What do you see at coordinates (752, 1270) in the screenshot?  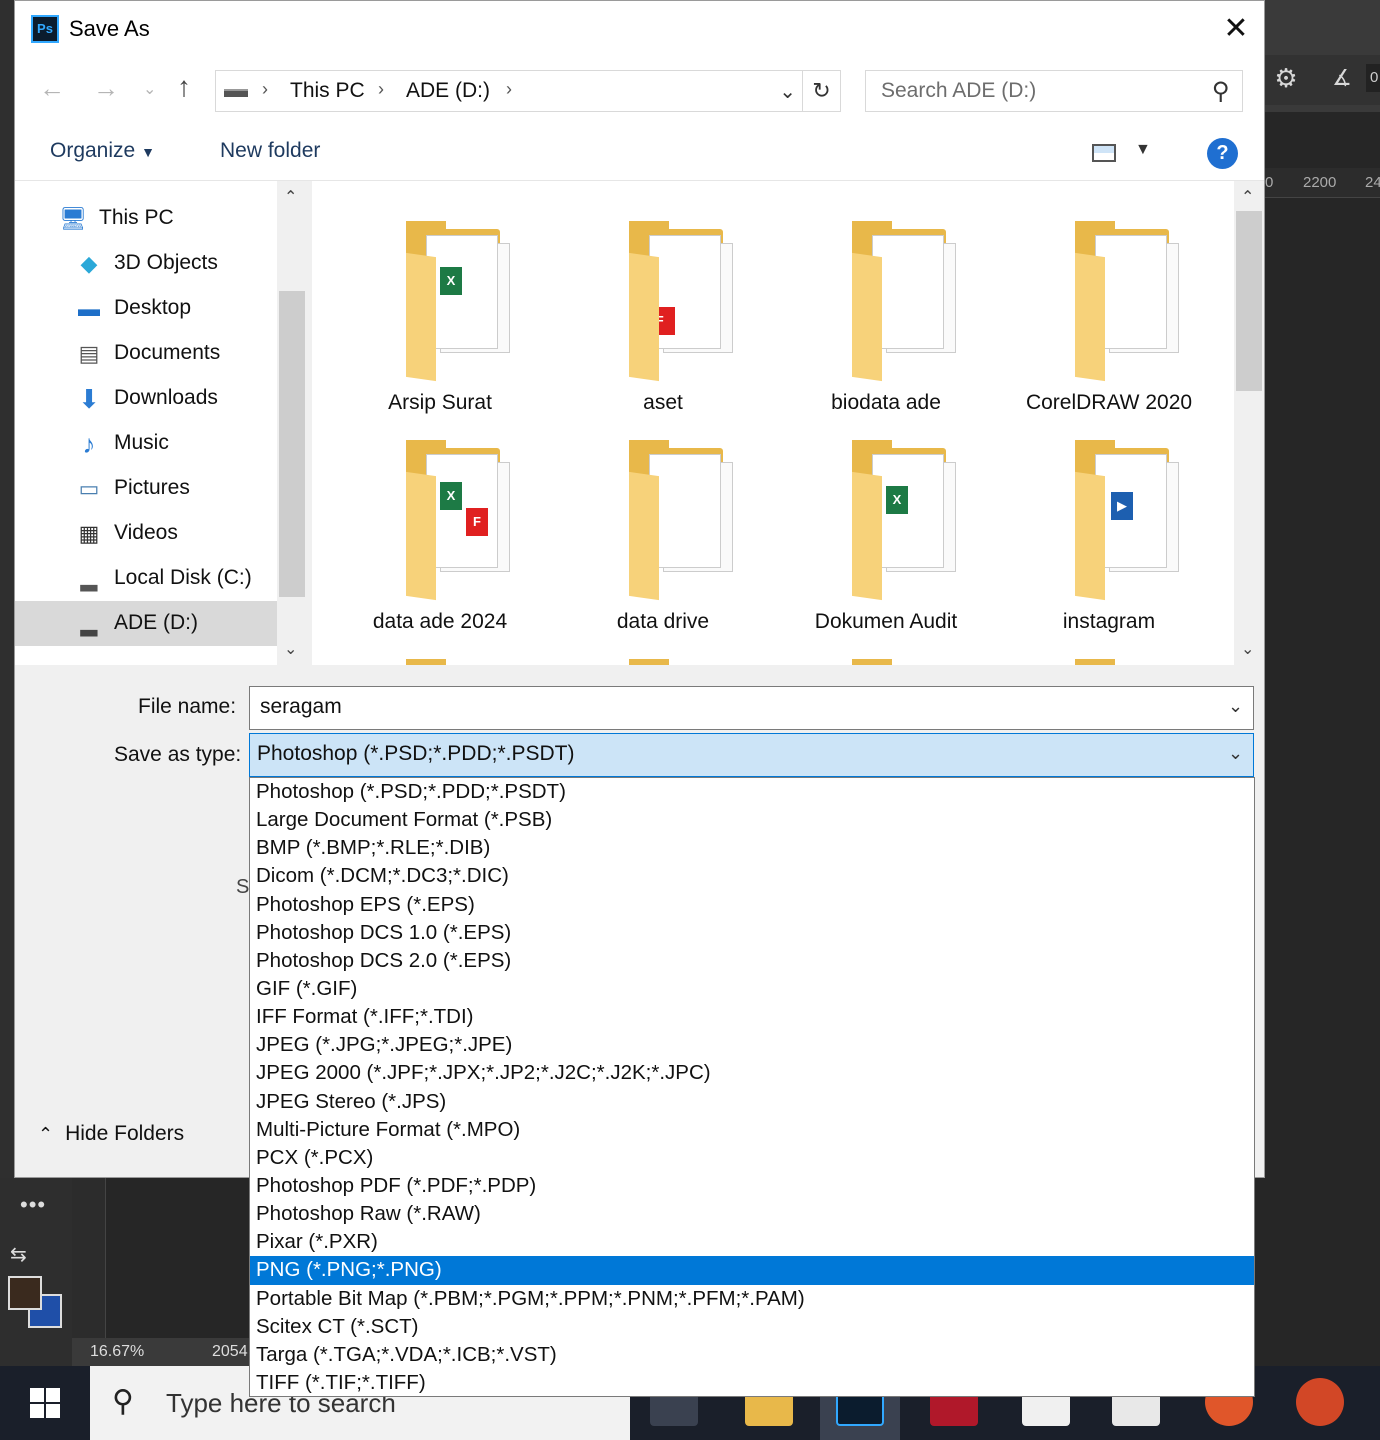 I see `dropdown-option: PNG (*.PNG;*.PNG)` at bounding box center [752, 1270].